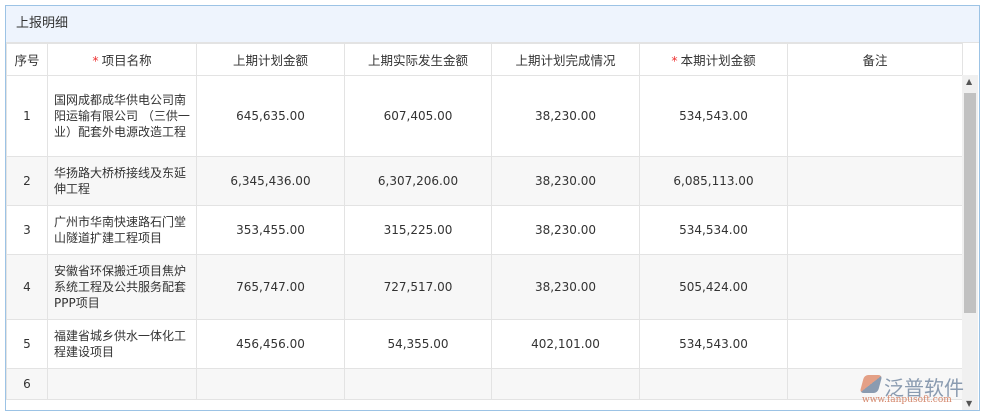 Image resolution: width=987 pixels, height=418 pixels. What do you see at coordinates (27, 181) in the screenshot?
I see `cell-seq: 2` at bounding box center [27, 181].